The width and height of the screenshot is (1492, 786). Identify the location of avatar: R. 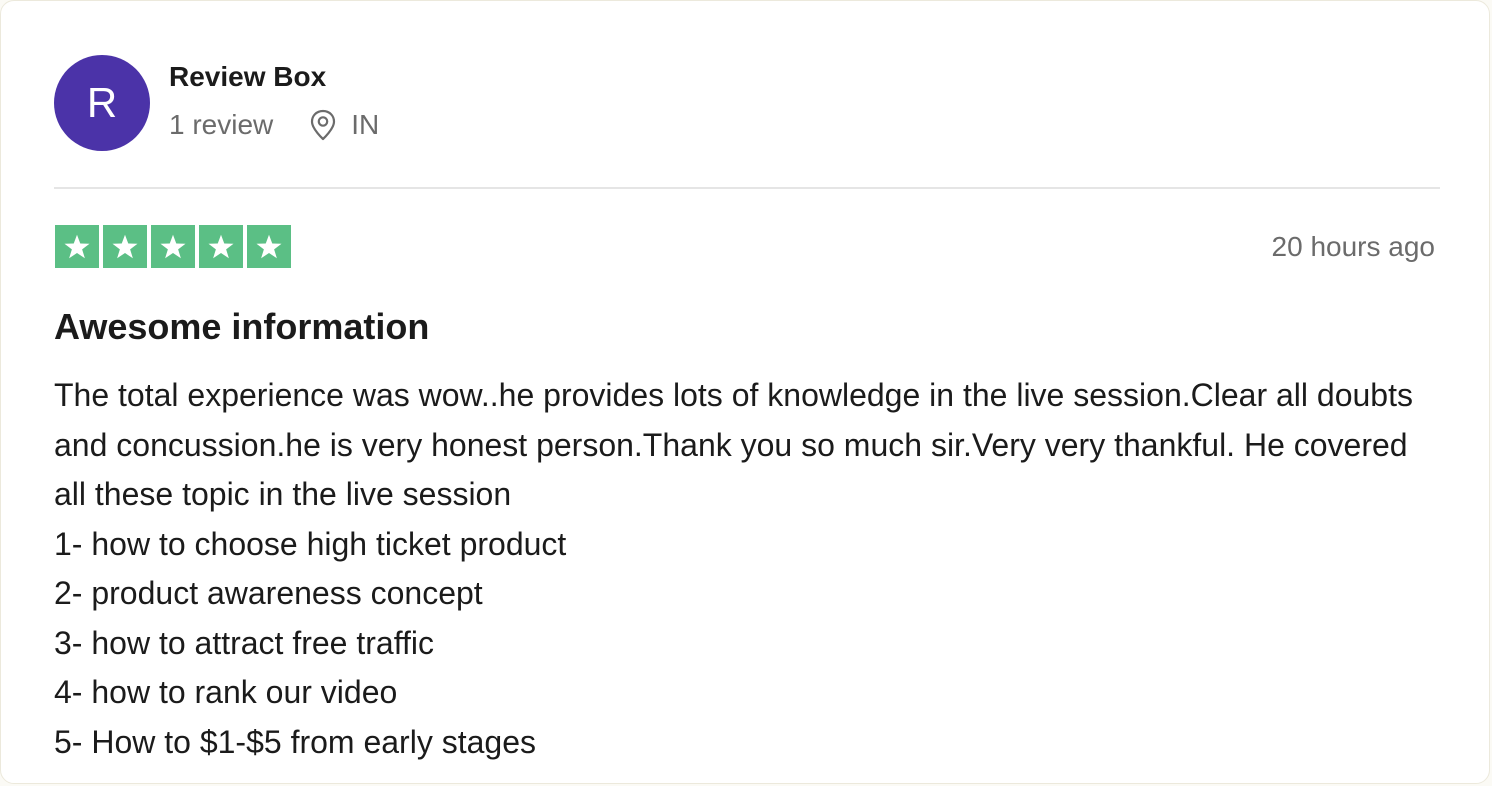
(102, 103).